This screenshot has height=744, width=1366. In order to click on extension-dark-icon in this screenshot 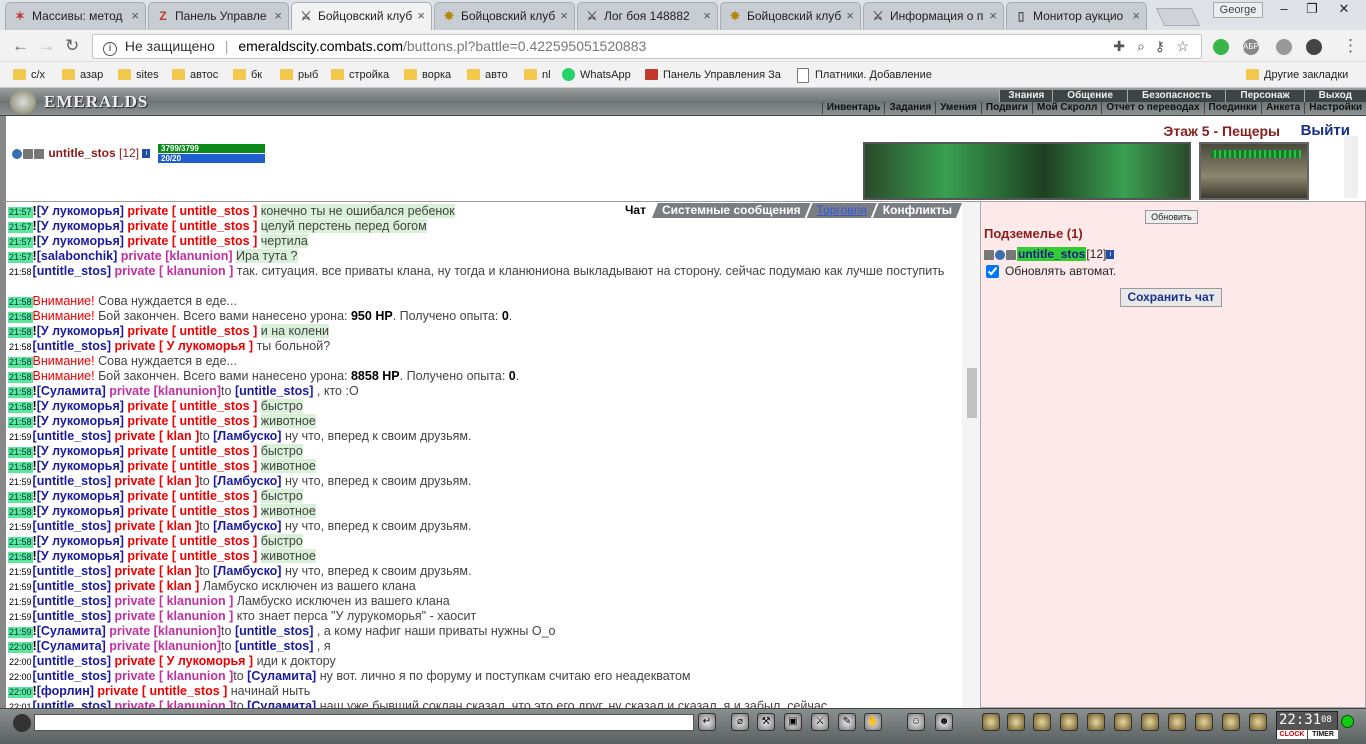, I will do `click(1314, 47)`.